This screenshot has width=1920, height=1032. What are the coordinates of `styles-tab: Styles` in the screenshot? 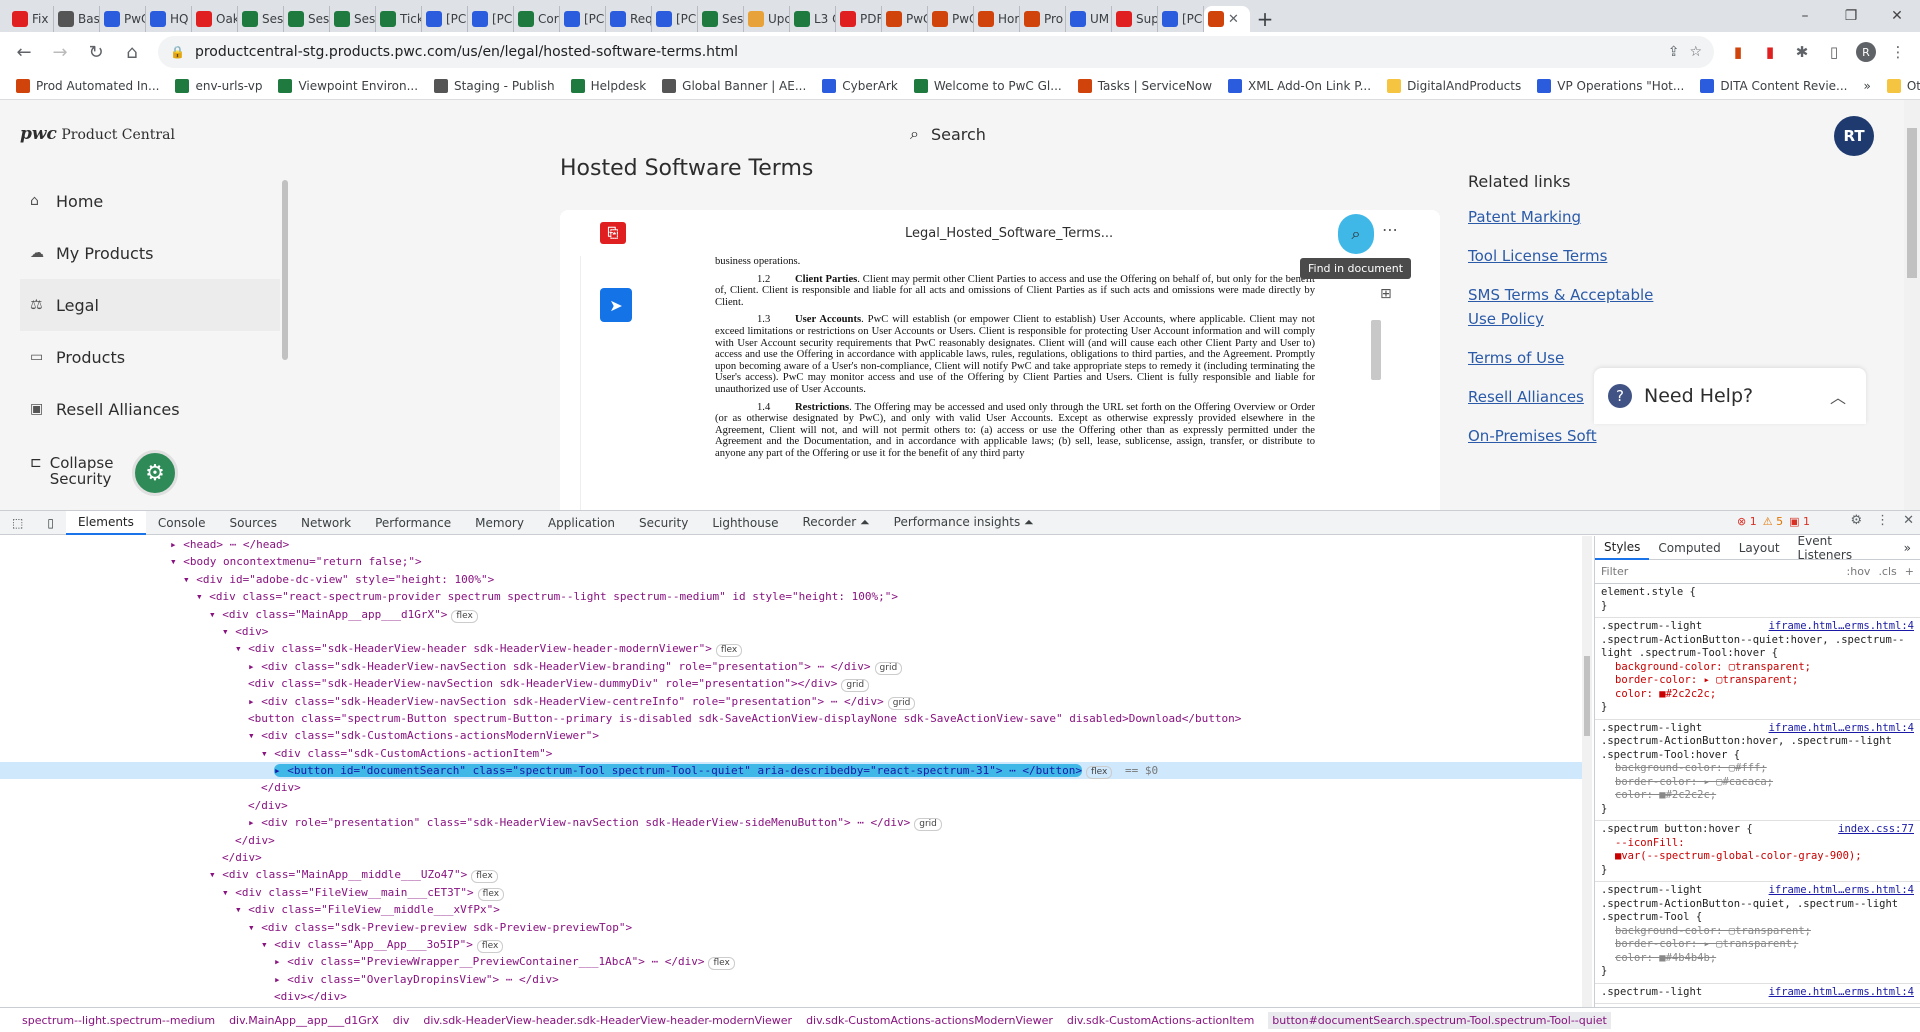 It's located at (1622, 548).